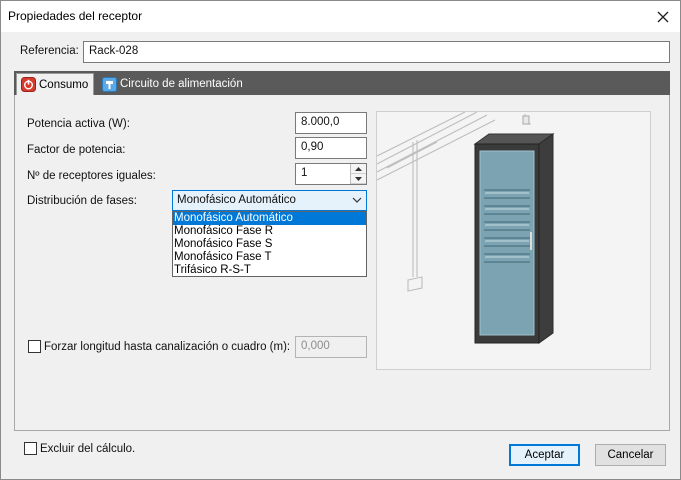  What do you see at coordinates (82, 201) in the screenshot?
I see `distribucion-label: Distribución de fases:` at bounding box center [82, 201].